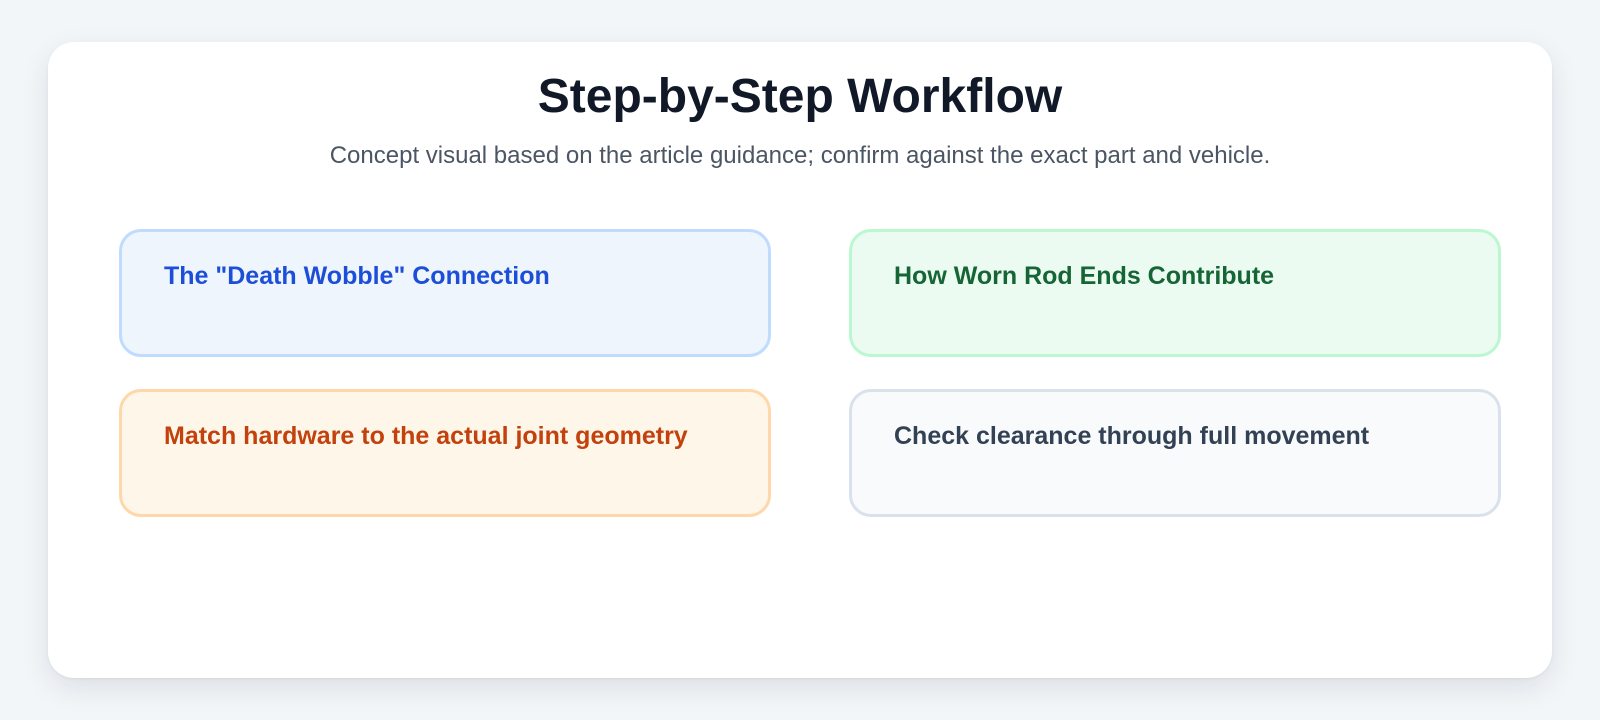 Image resolution: width=1600 pixels, height=720 pixels. I want to click on card-title: Check clearance through full movement, so click(1132, 436).